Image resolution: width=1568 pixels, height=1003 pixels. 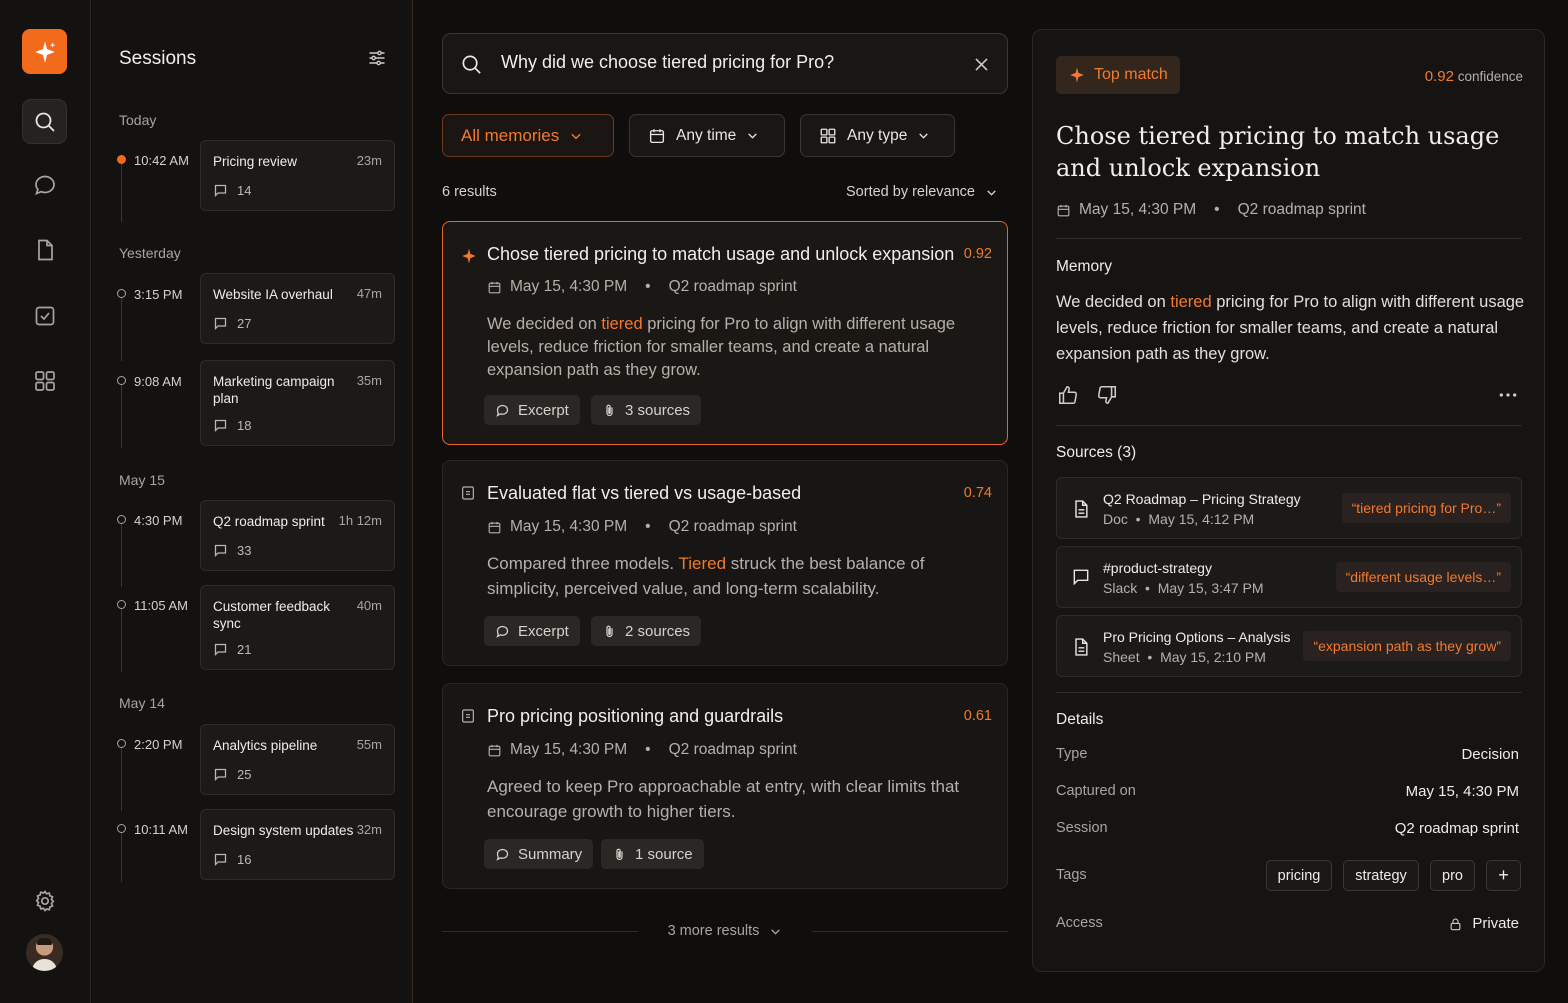 What do you see at coordinates (1096, 791) in the screenshot?
I see `detail-row-key: Captured on` at bounding box center [1096, 791].